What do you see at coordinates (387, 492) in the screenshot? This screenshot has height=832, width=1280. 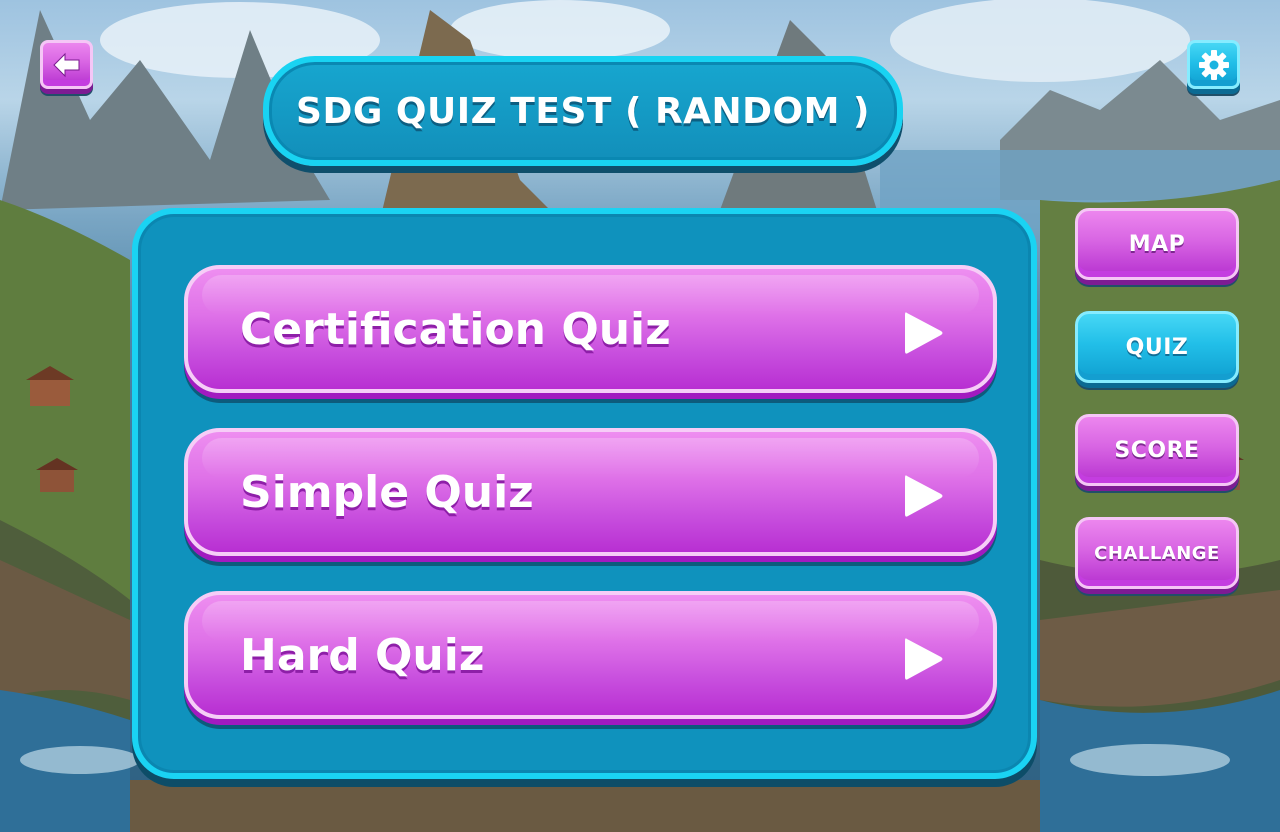 I see `quiz-option-label: Simple Quiz` at bounding box center [387, 492].